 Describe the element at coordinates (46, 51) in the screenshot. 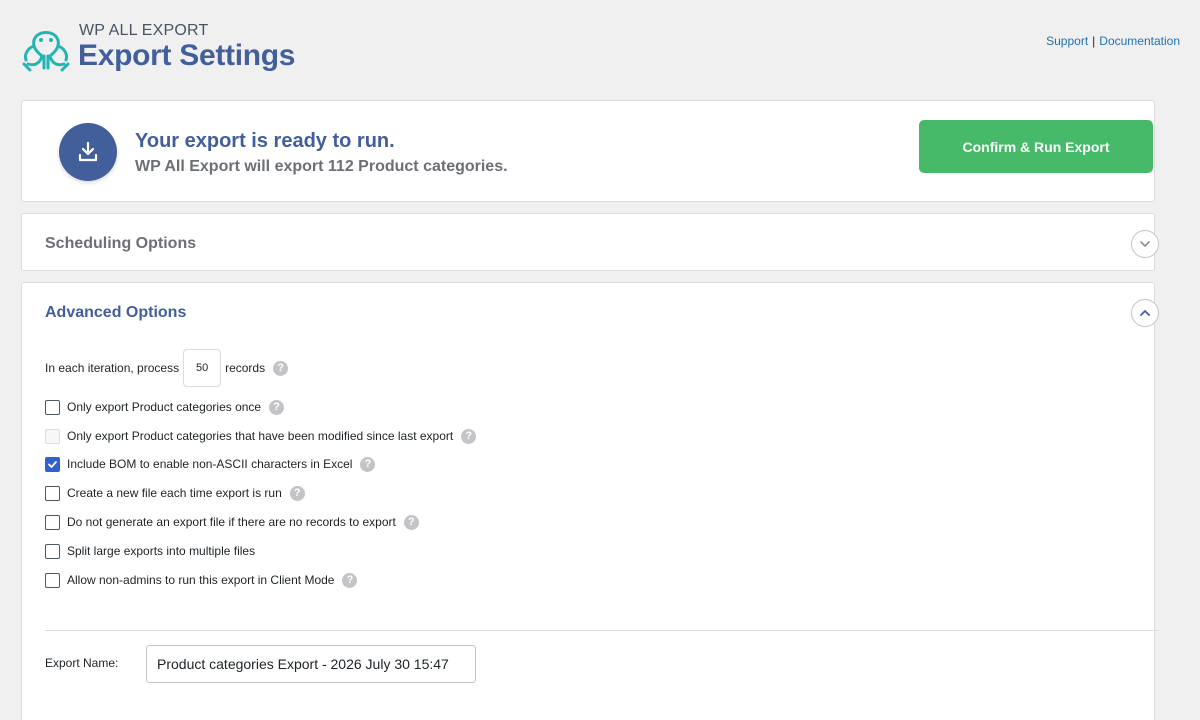

I see `octopus-logo-icon` at that location.